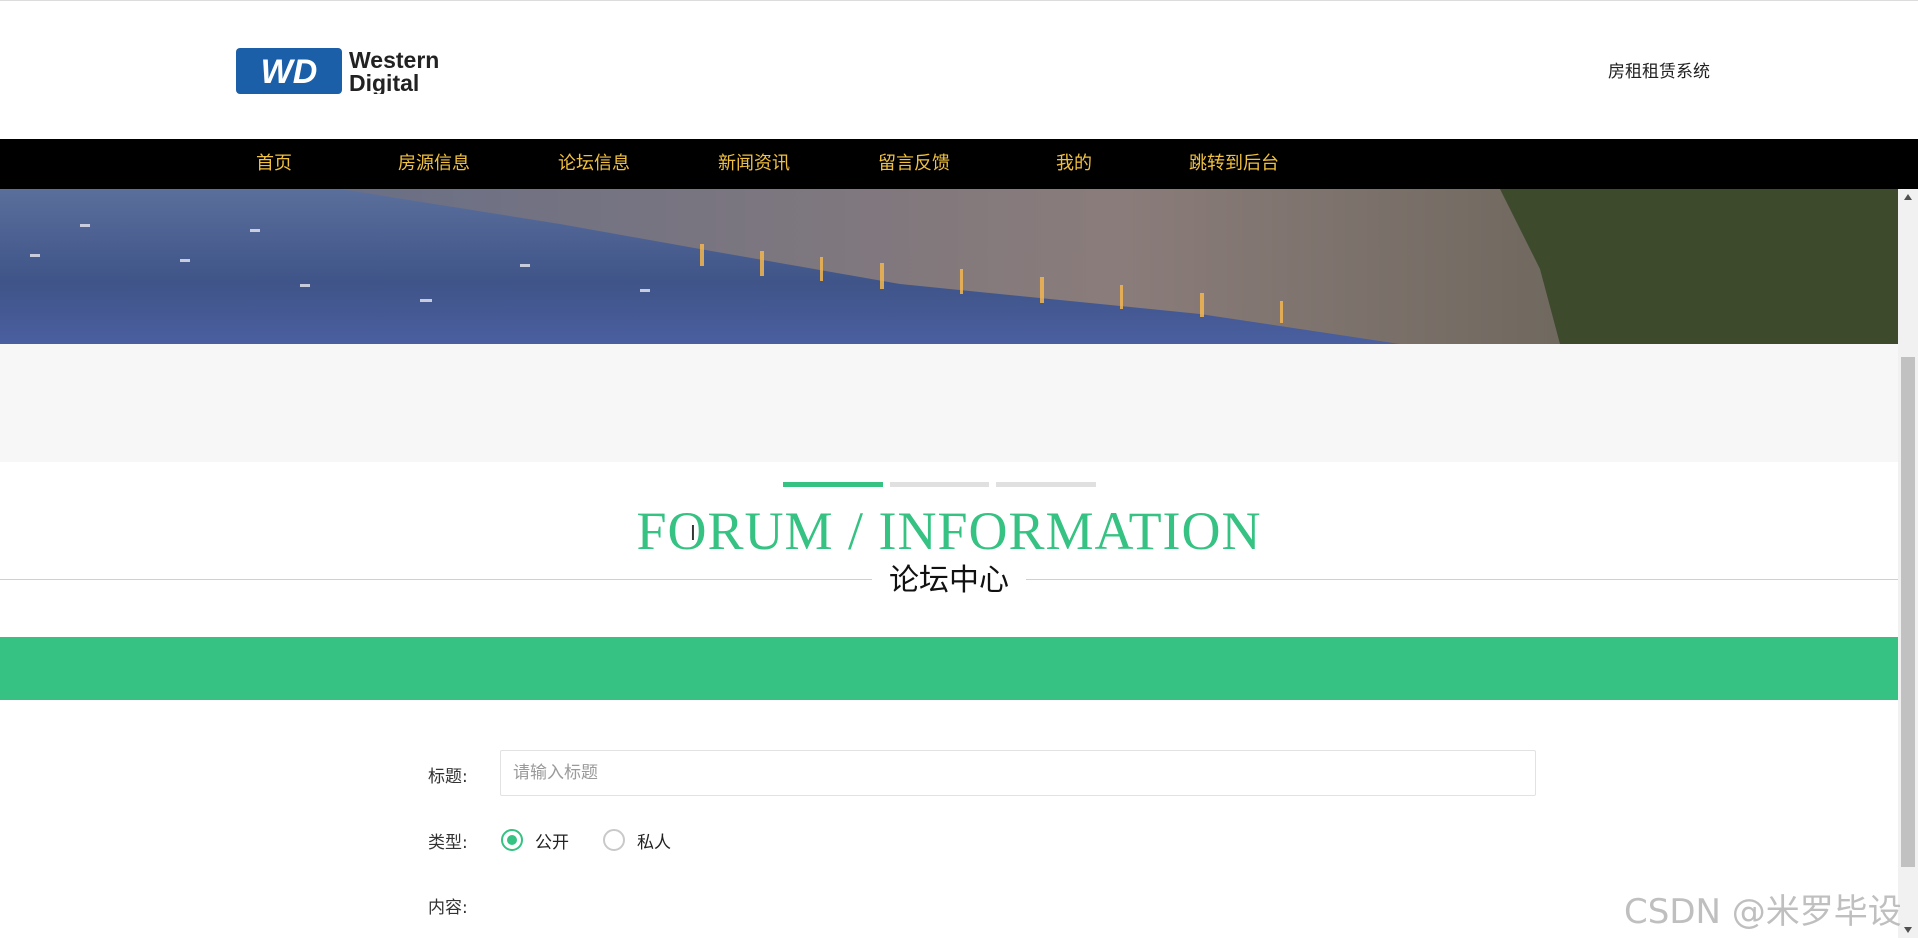 This screenshot has height=938, width=1918. What do you see at coordinates (552, 842) in the screenshot?
I see `radio-public-label: 公开` at bounding box center [552, 842].